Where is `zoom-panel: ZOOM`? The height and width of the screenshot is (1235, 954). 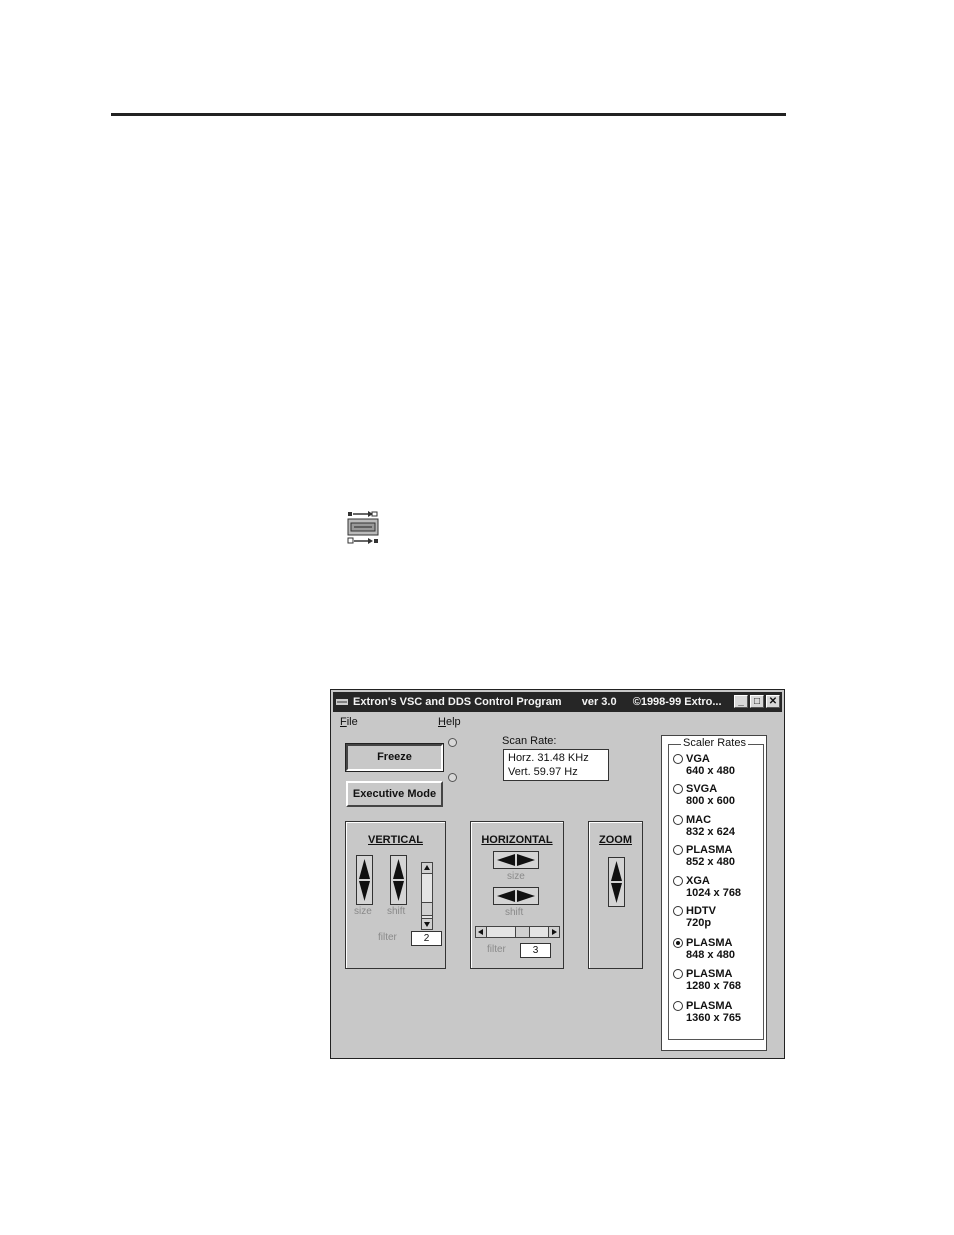
zoom-panel: ZOOM is located at coordinates (615, 895).